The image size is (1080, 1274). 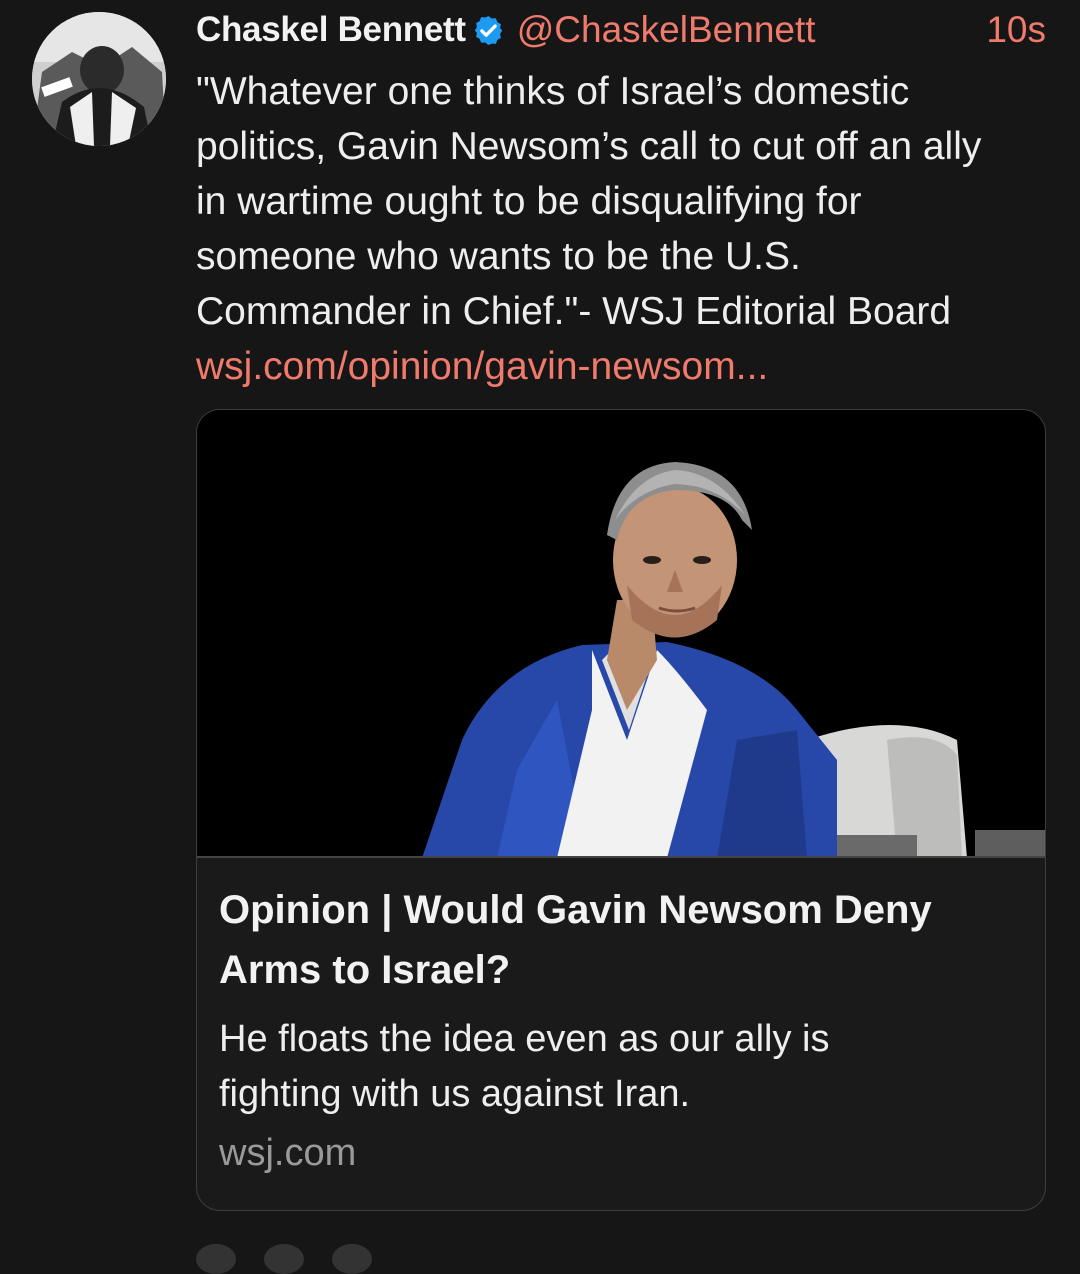 I want to click on card-description-line: He floats the idea even as our ally is, so click(x=524, y=1039).